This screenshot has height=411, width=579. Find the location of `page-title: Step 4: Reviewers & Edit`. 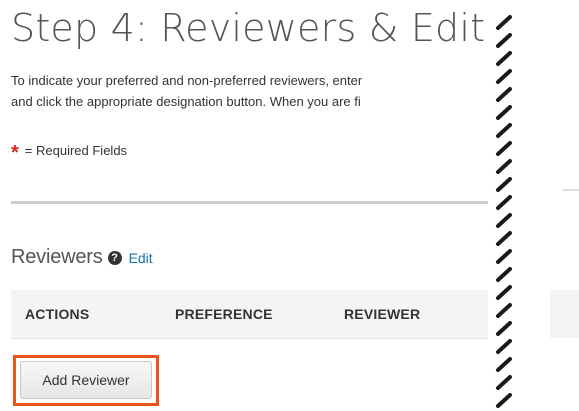

page-title: Step 4: Reviewers & Edit is located at coordinates (248, 28).